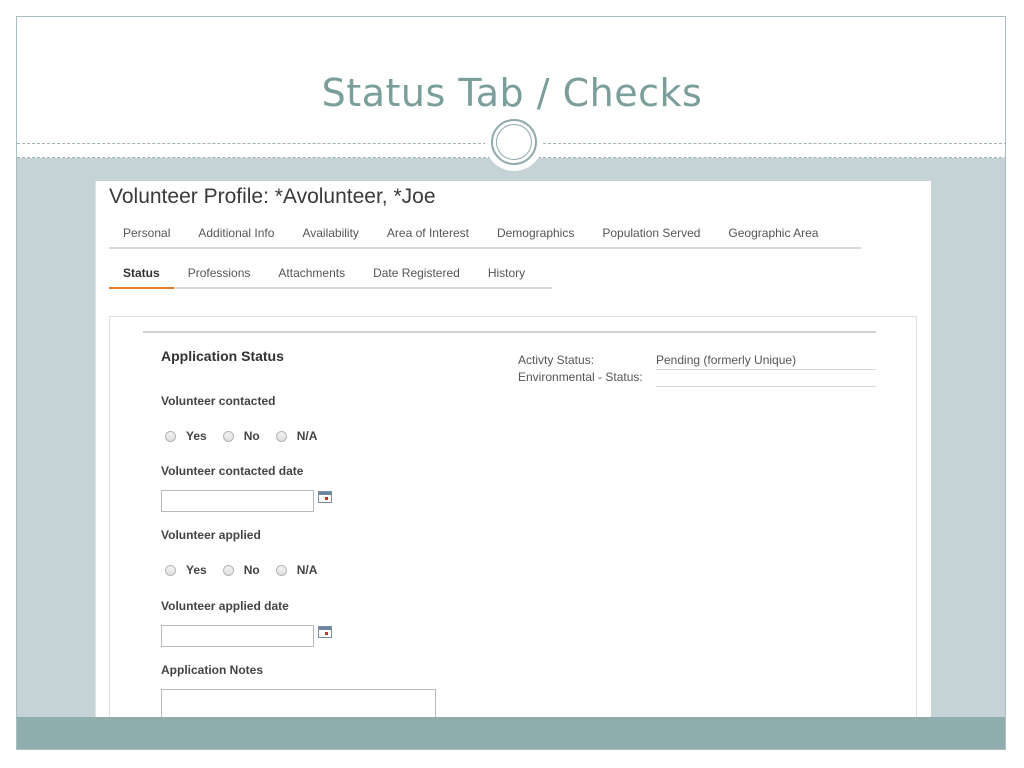 This screenshot has width=1024, height=768. I want to click on applied-na-option: N/A, so click(296, 570).